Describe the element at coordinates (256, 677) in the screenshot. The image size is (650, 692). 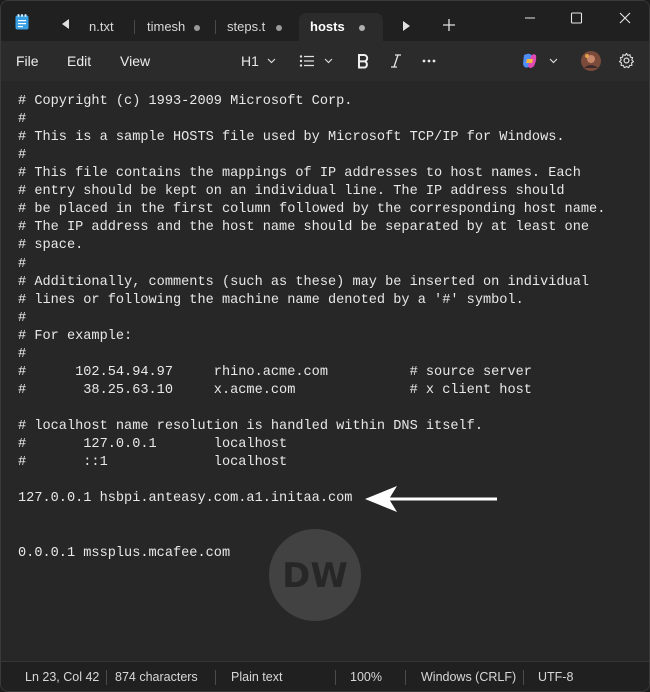
I see `text-format: Plain text` at that location.